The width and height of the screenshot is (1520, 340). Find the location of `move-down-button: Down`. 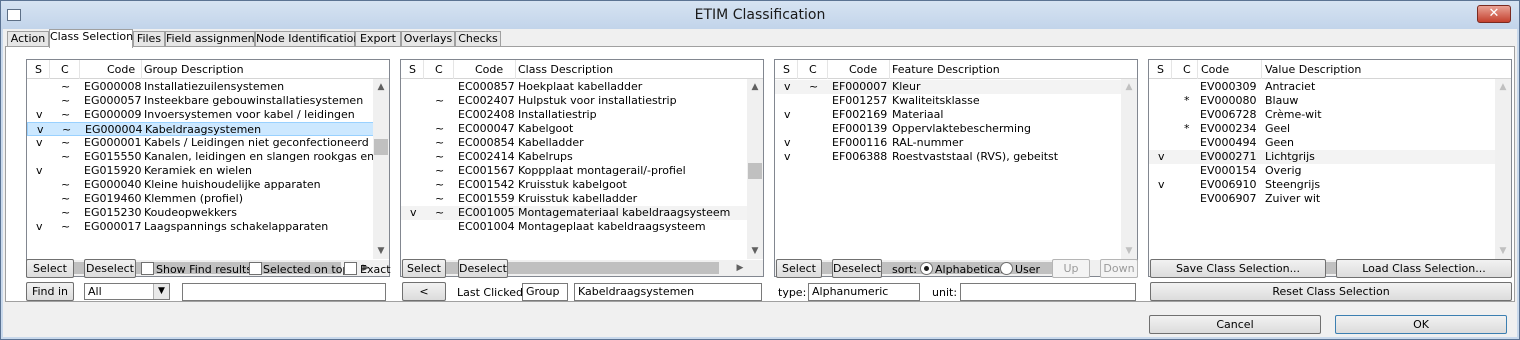

move-down-button: Down is located at coordinates (1119, 268).